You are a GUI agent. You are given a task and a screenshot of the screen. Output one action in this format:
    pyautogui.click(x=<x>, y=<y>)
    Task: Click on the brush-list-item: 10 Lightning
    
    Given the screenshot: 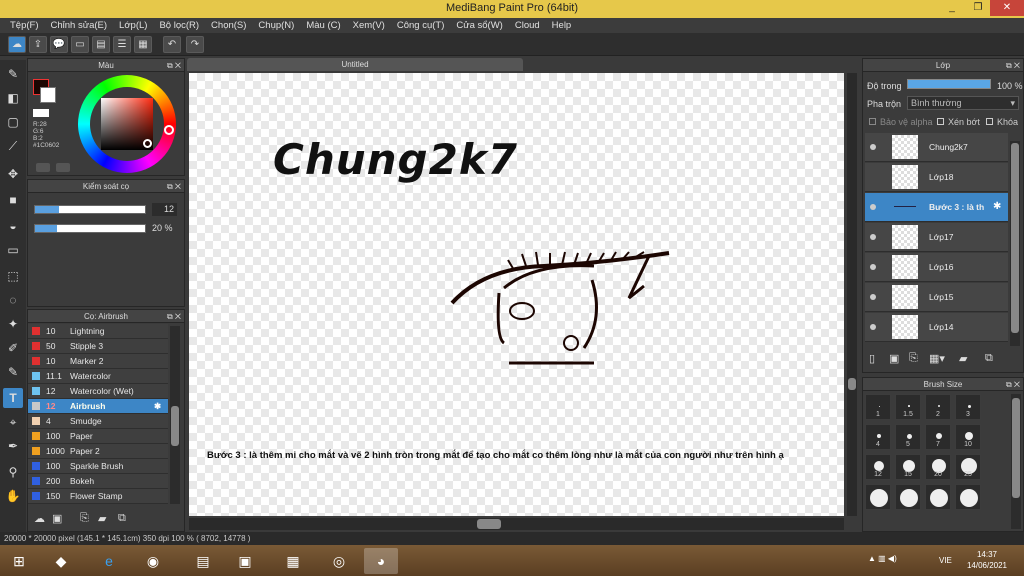 What is the action you would take?
    pyautogui.click(x=98, y=331)
    